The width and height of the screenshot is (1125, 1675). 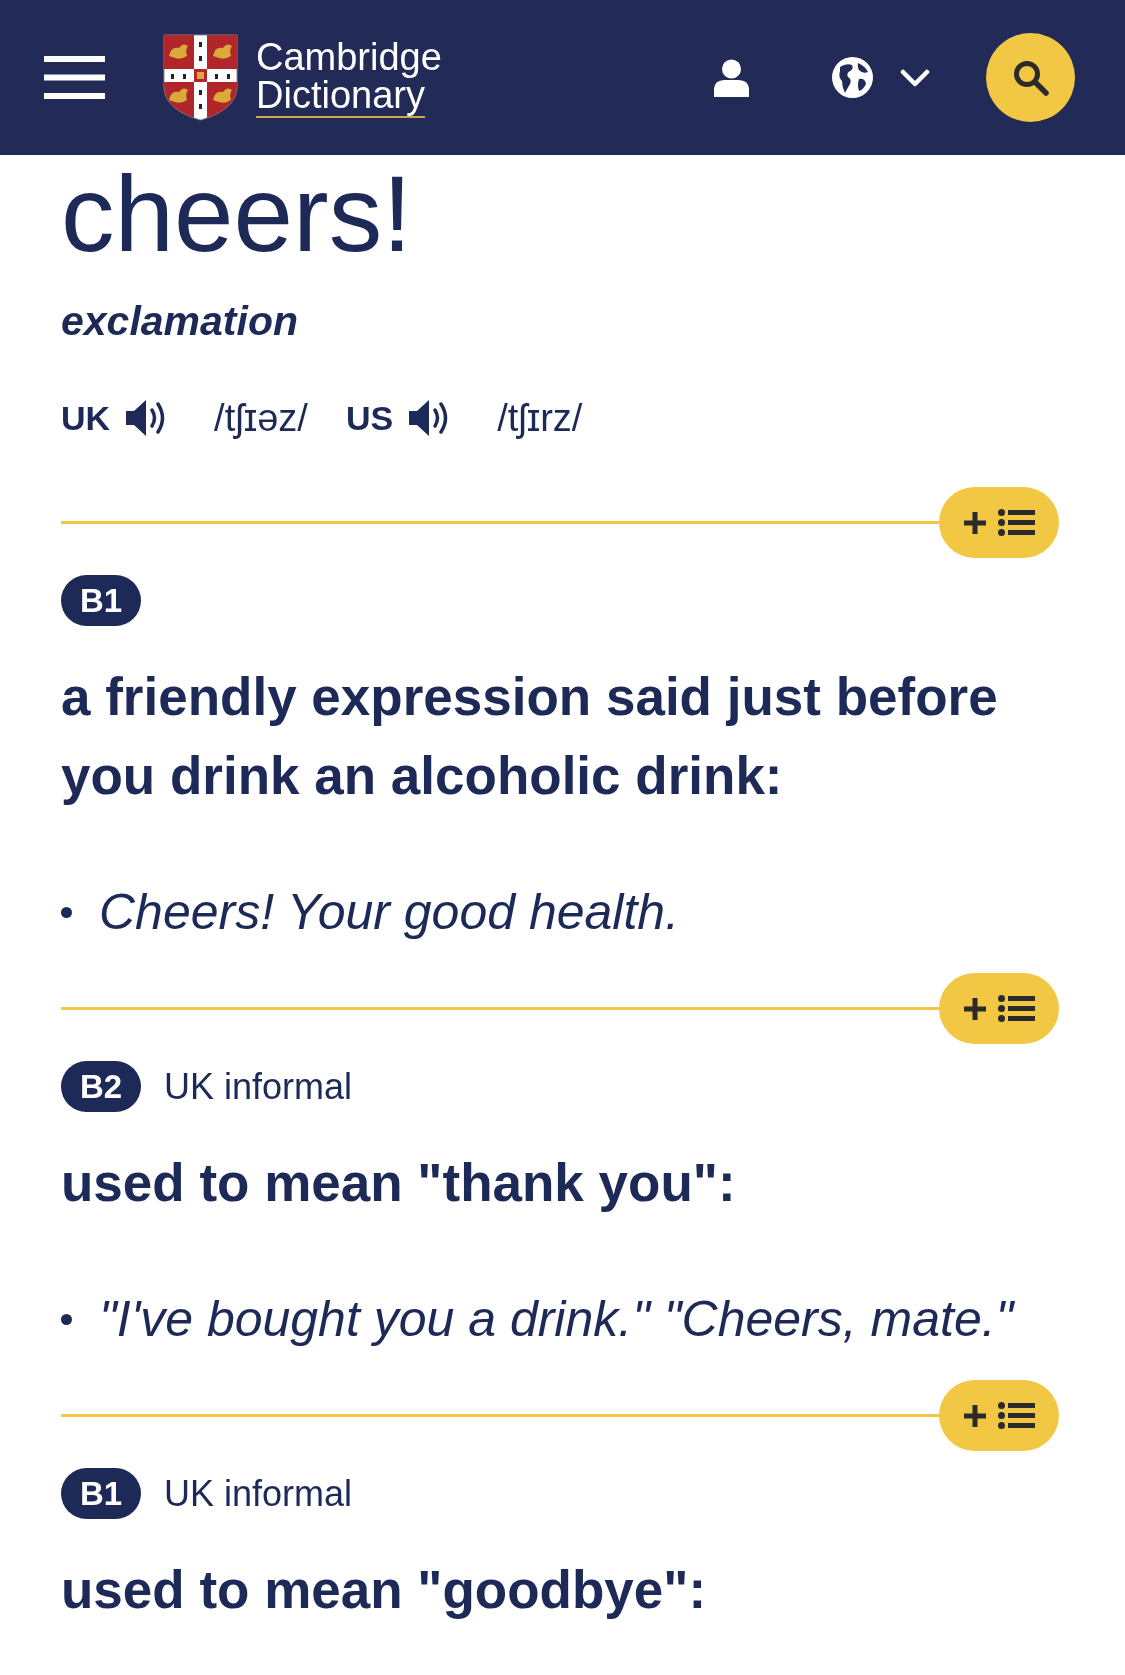 What do you see at coordinates (384, 1590) in the screenshot?
I see `definition-text: used to mean "goodbye":` at bounding box center [384, 1590].